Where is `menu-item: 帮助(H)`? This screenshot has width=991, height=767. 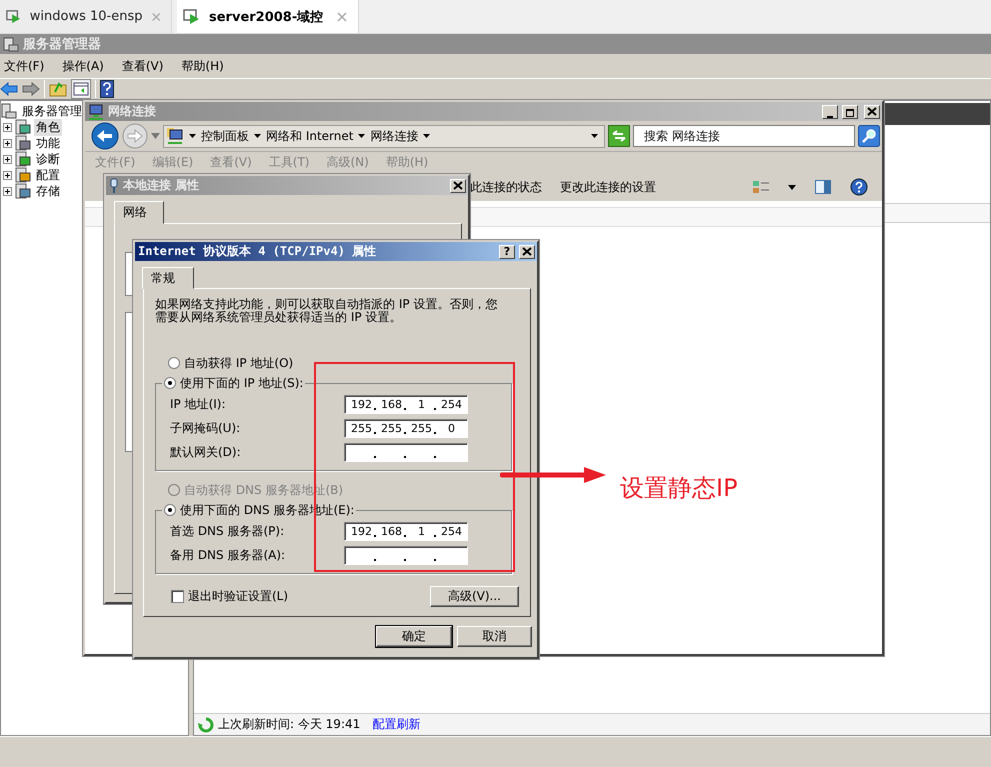 menu-item: 帮助(H) is located at coordinates (205, 66).